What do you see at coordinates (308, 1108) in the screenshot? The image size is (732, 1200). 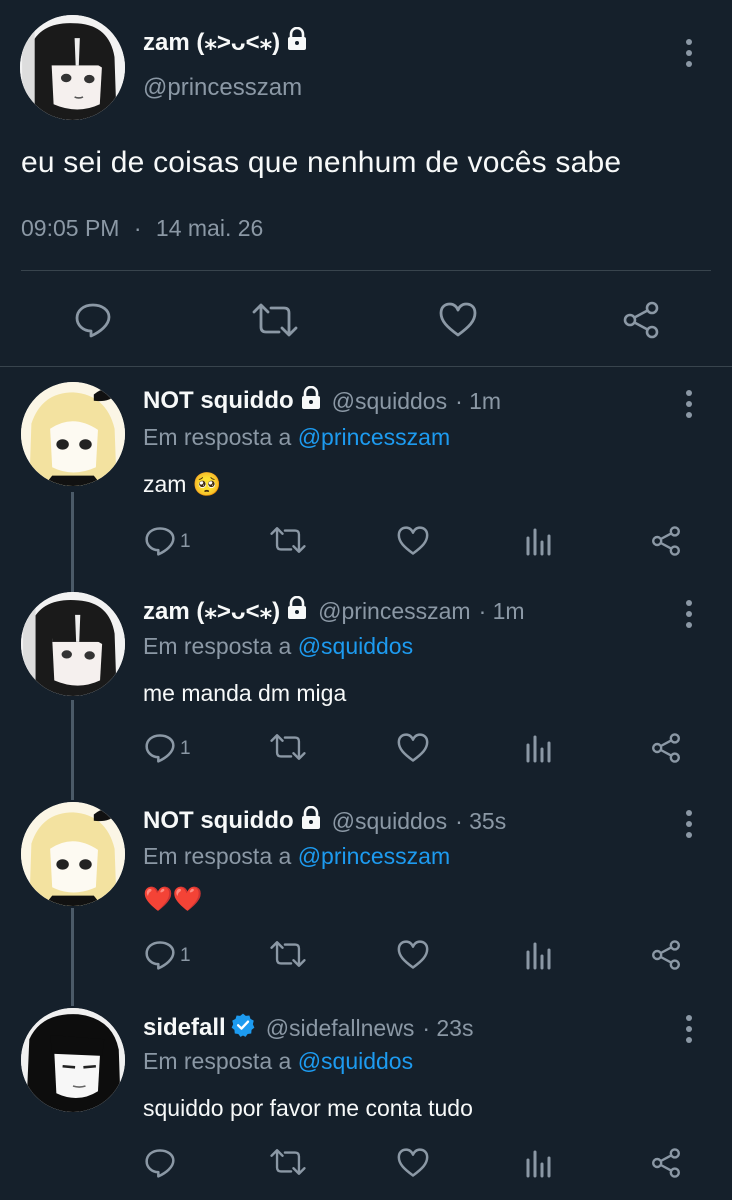 I see `reply-text: squiddo por favor me conta tudo` at bounding box center [308, 1108].